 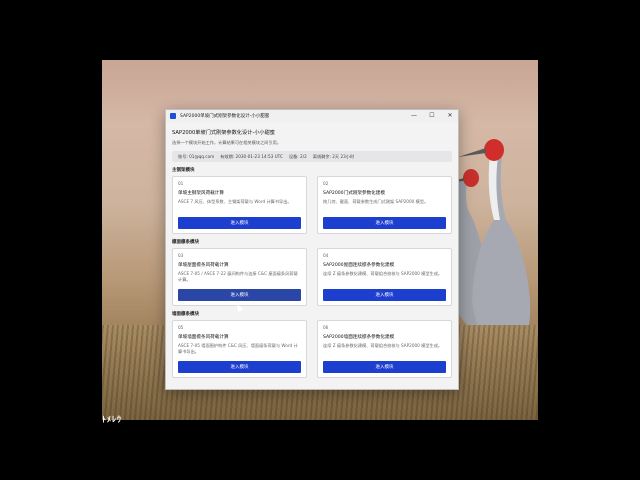 I want to click on offline-text: 离线剩余: 2天 23小时, so click(x=333, y=156).